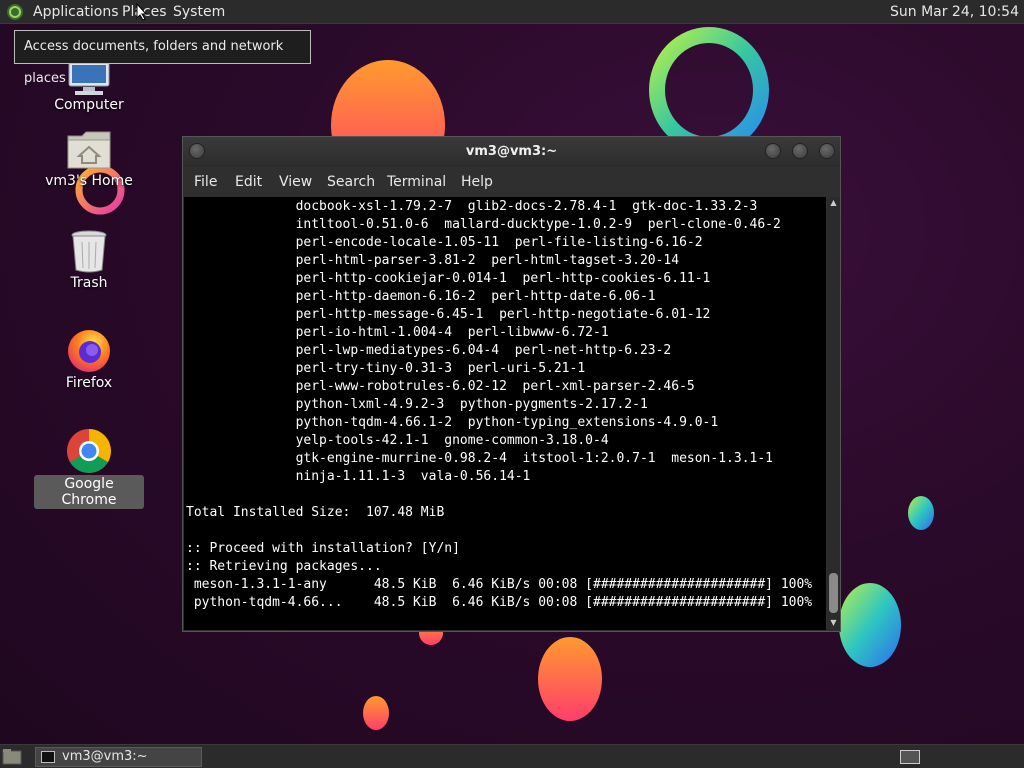  I want to click on menu-view: View, so click(295, 182).